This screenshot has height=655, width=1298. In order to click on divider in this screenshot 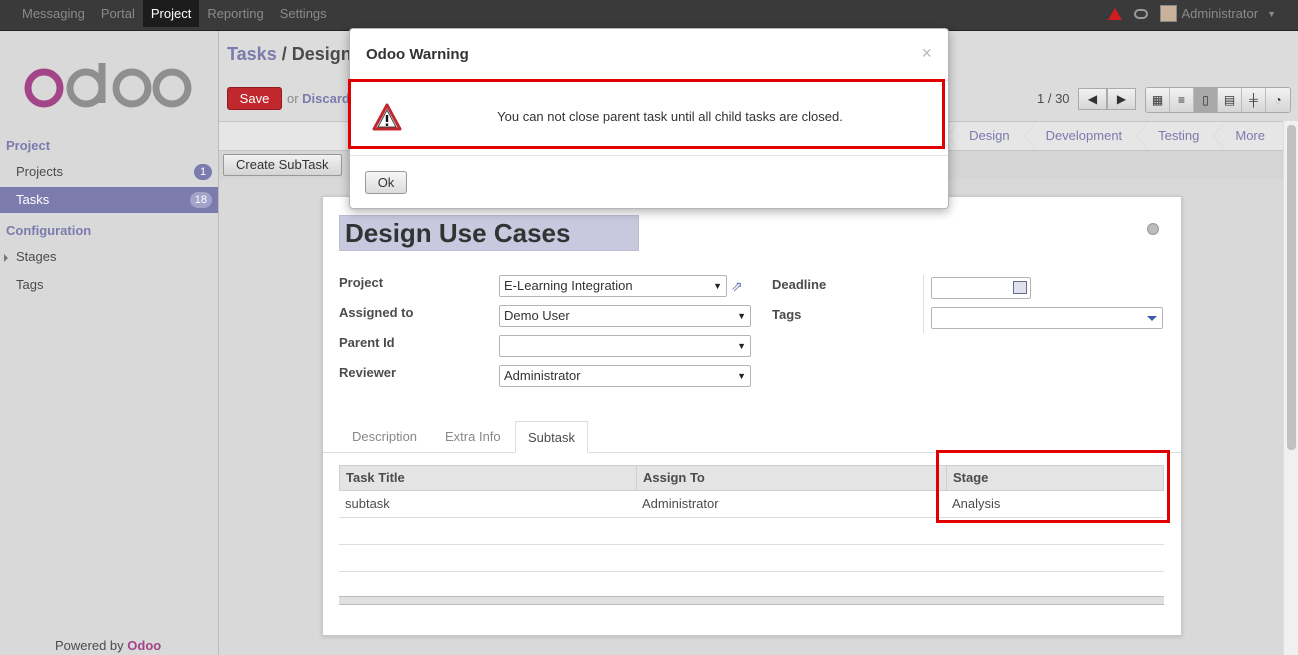, I will do `click(649, 155)`.